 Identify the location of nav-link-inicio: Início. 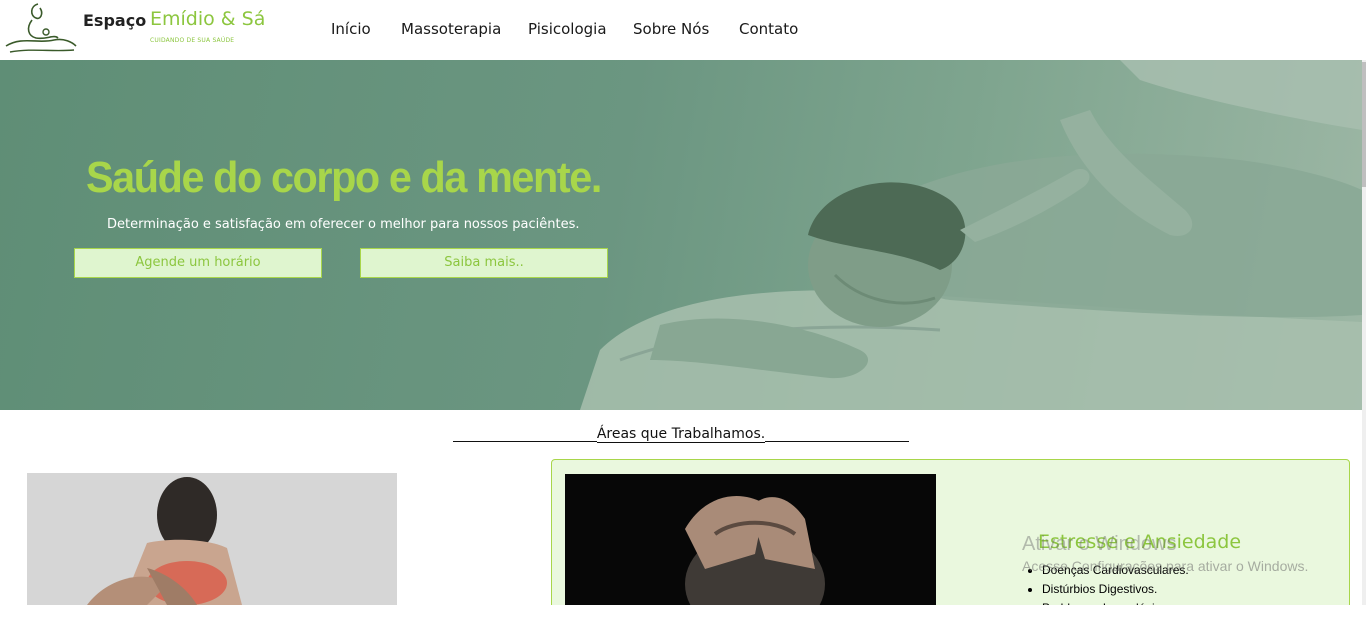
(351, 29).